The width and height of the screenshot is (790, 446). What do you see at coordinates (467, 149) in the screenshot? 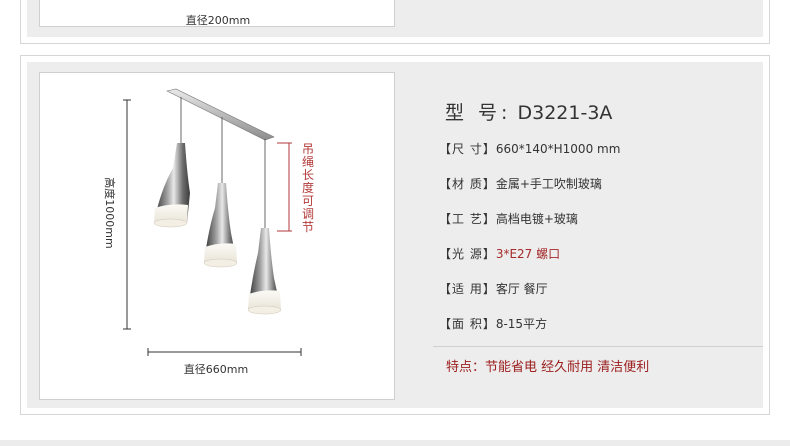
I see `spec-label: 【尺 寸】` at bounding box center [467, 149].